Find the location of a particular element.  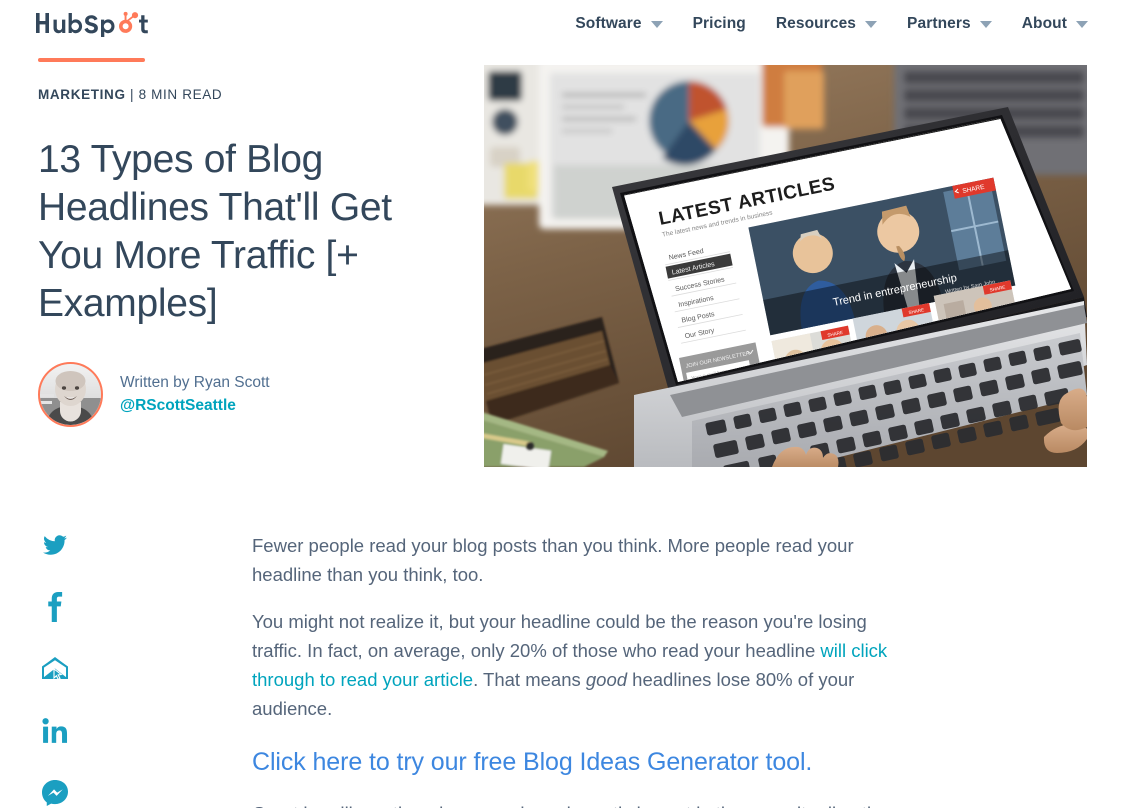

share-twitter-button is located at coordinates (55, 545).